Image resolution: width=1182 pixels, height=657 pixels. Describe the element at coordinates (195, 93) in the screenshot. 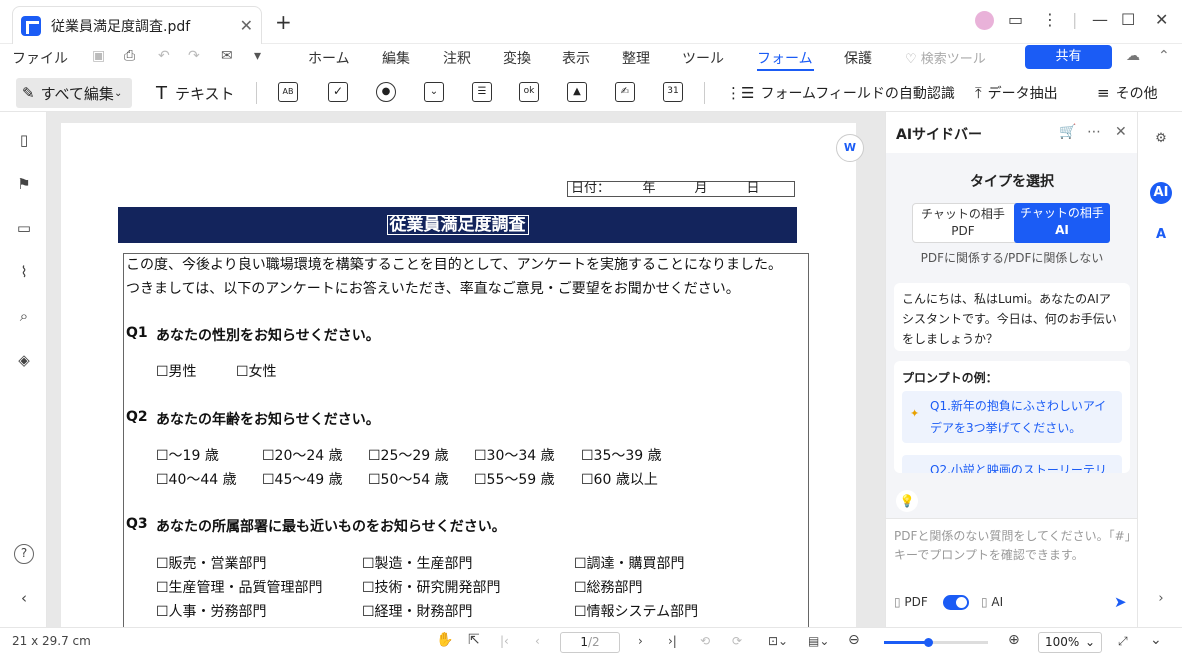

I see `text-button: T テキスト` at that location.